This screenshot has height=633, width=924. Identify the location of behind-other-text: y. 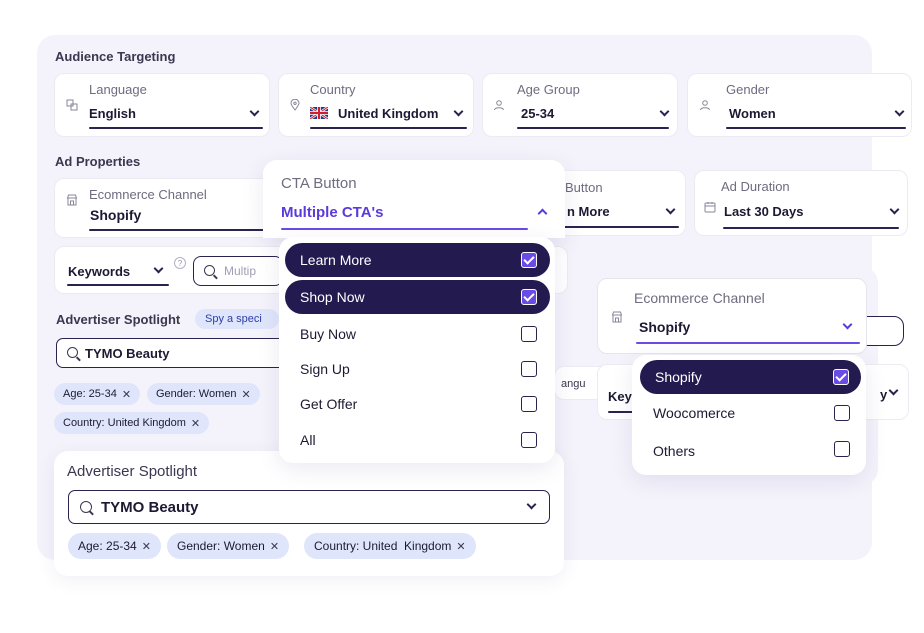
(884, 394).